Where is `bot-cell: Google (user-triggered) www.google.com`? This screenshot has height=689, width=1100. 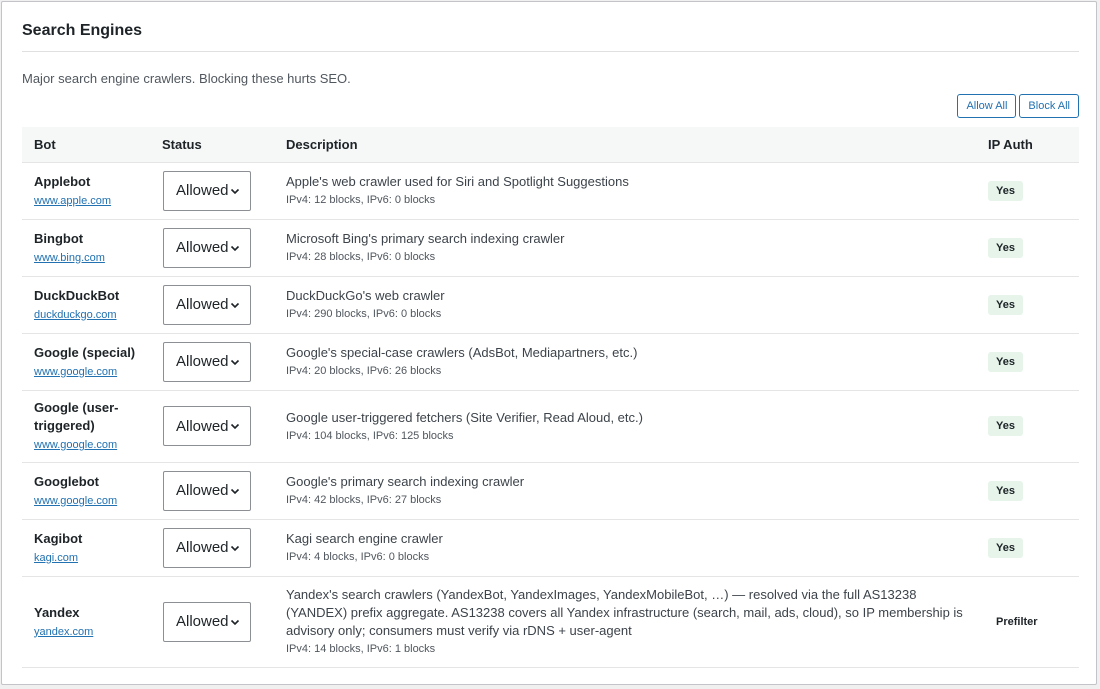 bot-cell: Google (user-triggered) www.google.com is located at coordinates (86, 426).